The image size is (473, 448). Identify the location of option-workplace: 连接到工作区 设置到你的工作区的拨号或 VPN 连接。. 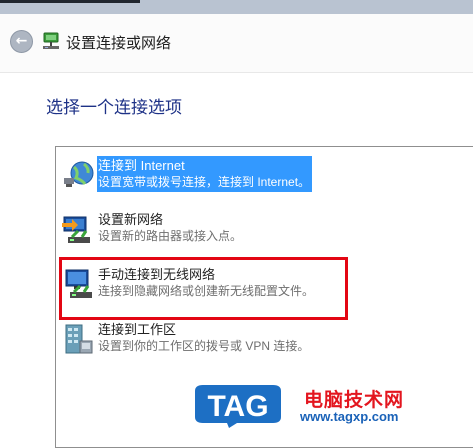
(210, 345).